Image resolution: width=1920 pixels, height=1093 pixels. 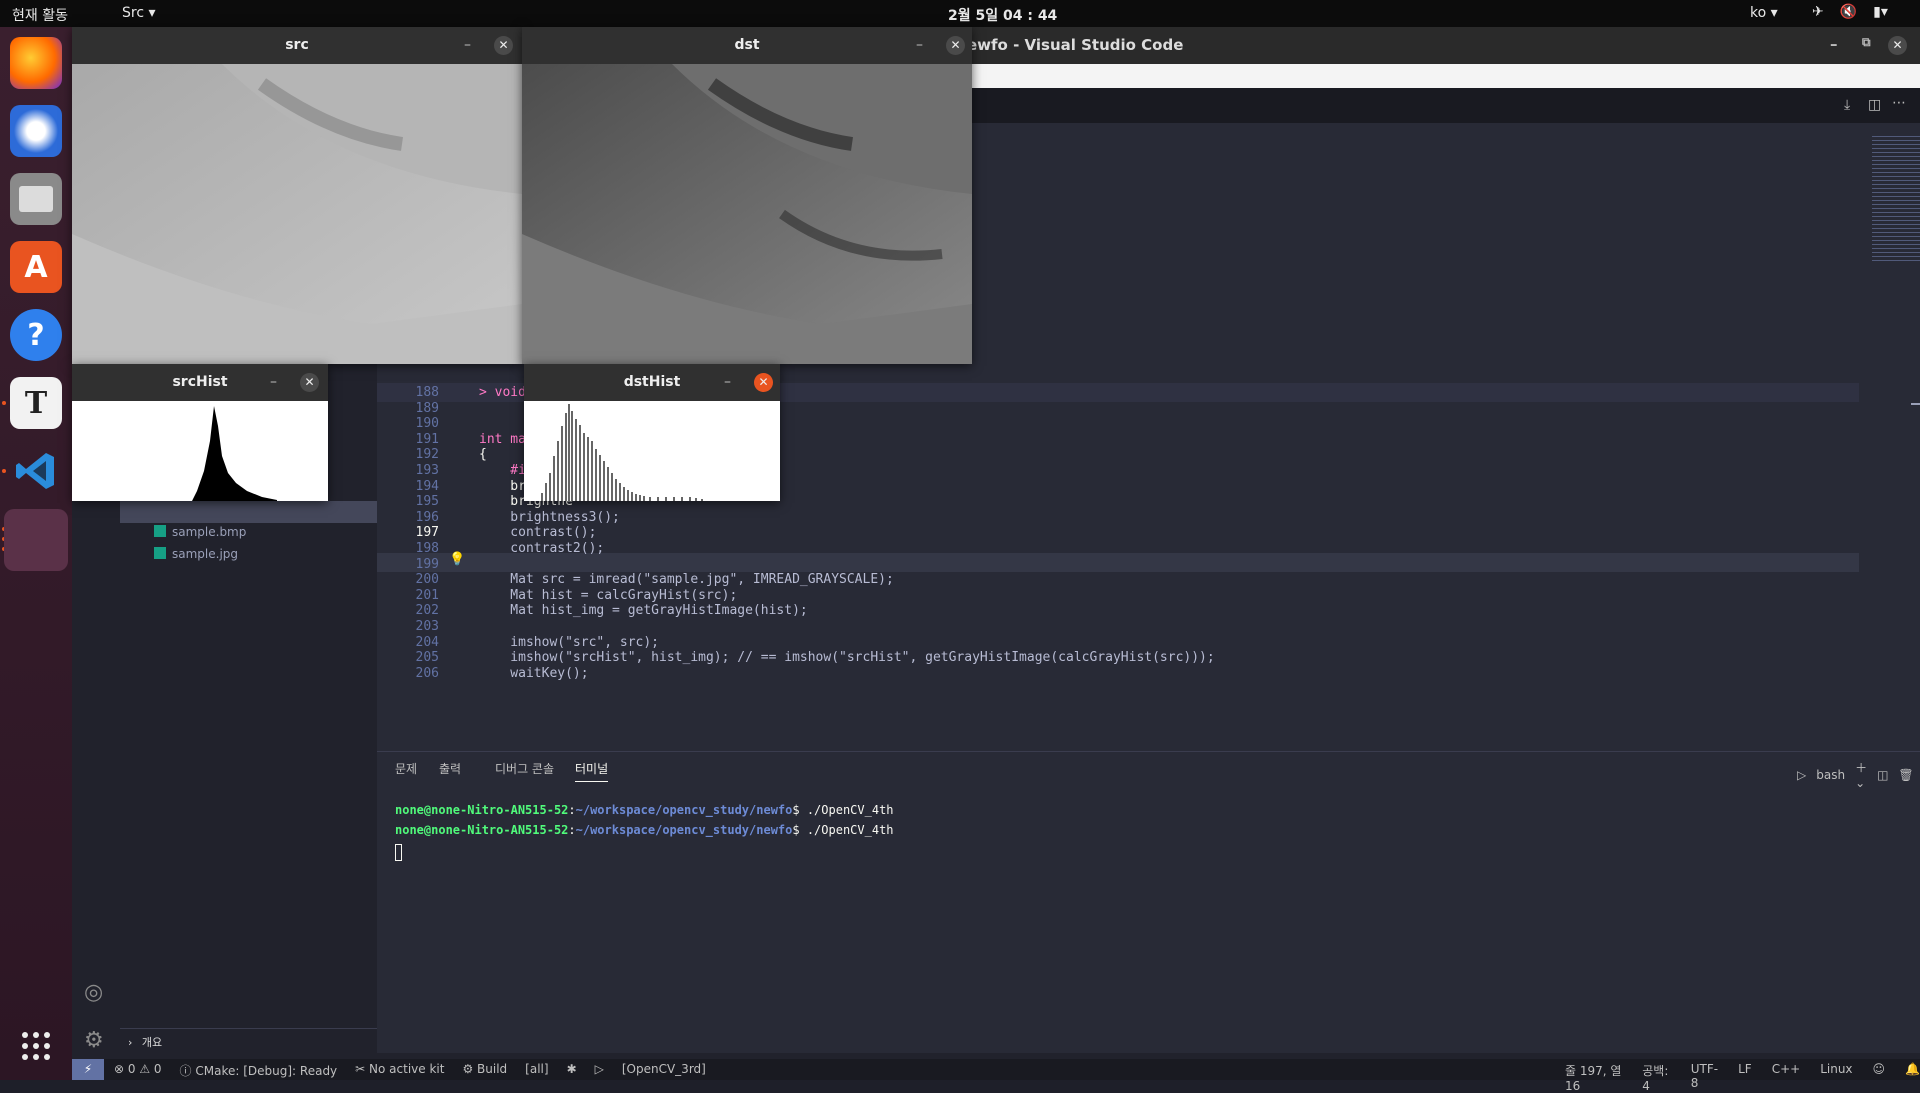 What do you see at coordinates (93, 992) in the screenshot?
I see `account-icon: ◎` at bounding box center [93, 992].